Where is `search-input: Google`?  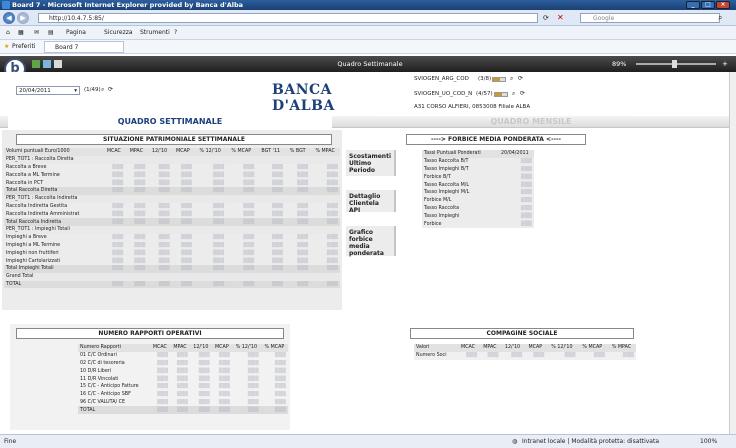 search-input: Google is located at coordinates (650, 18).